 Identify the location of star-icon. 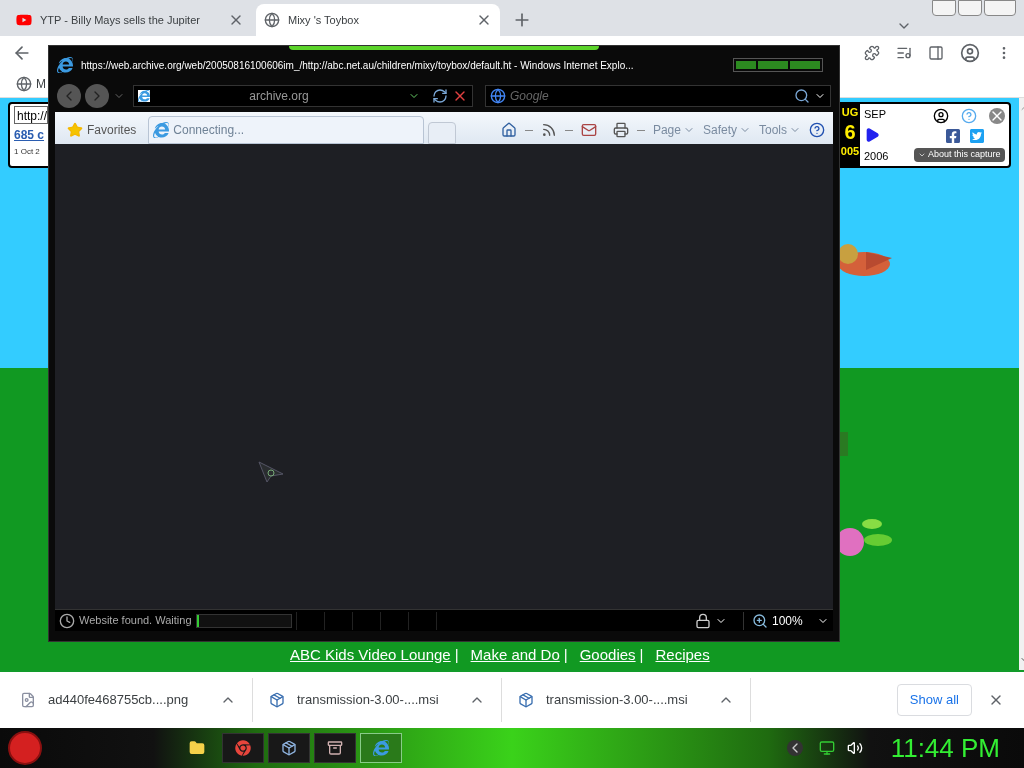
(75, 130).